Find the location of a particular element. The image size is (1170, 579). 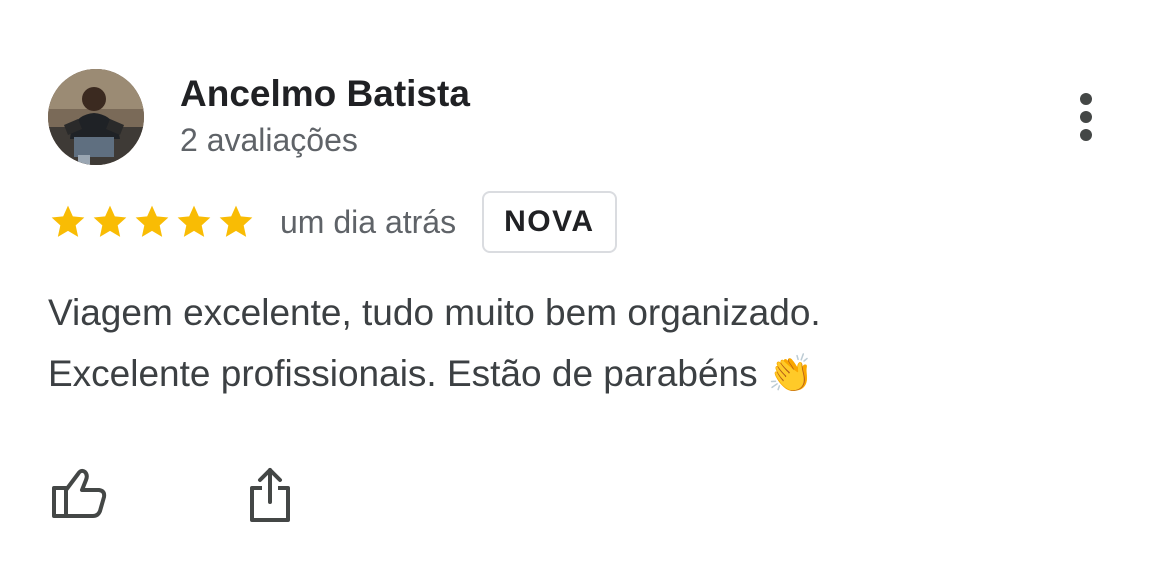

share-icon is located at coordinates (270, 495).